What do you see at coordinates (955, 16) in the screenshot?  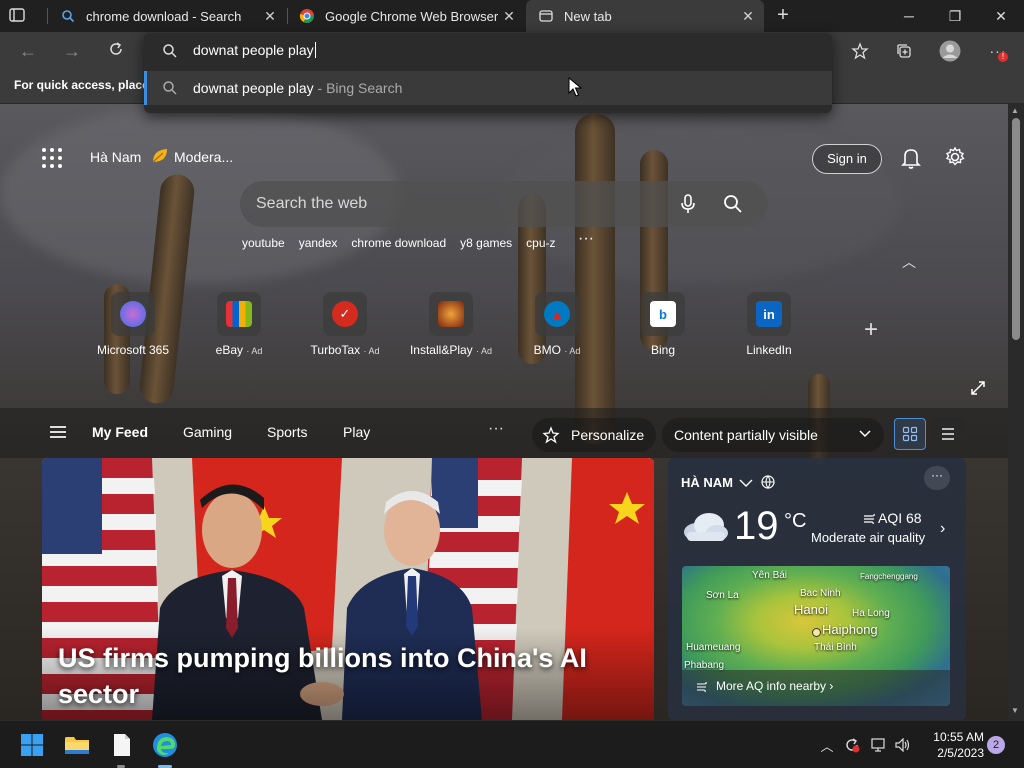 I see `restore-button: ❐` at bounding box center [955, 16].